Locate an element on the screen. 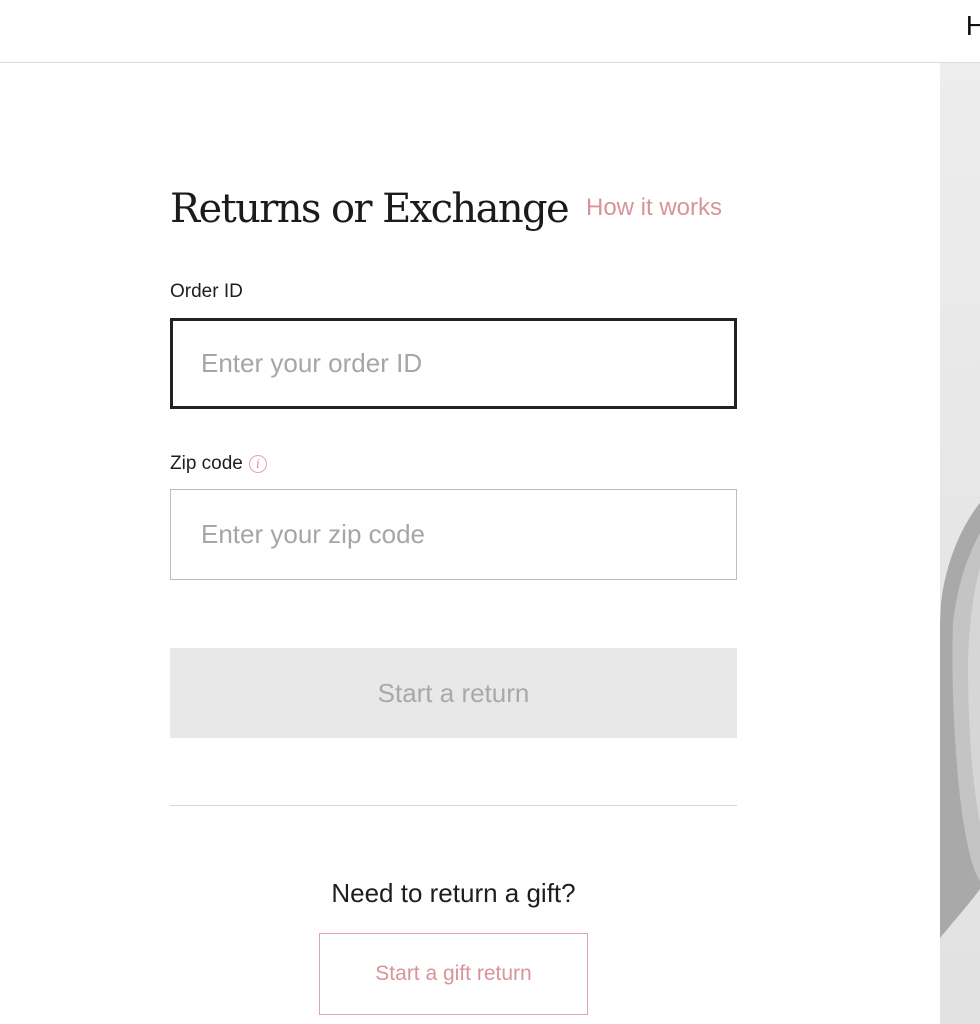 The width and height of the screenshot is (980, 1024). info-icon: i is located at coordinates (257, 464).